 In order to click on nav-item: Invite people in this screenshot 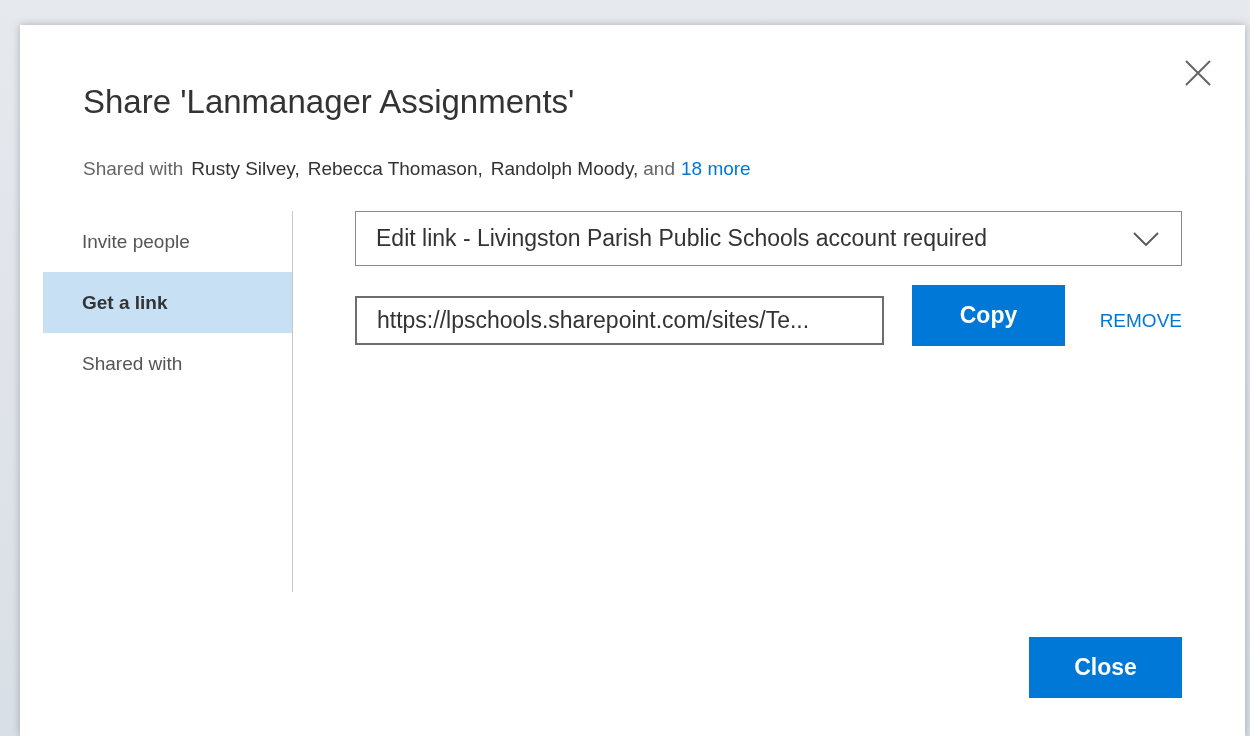, I will do `click(167, 241)`.